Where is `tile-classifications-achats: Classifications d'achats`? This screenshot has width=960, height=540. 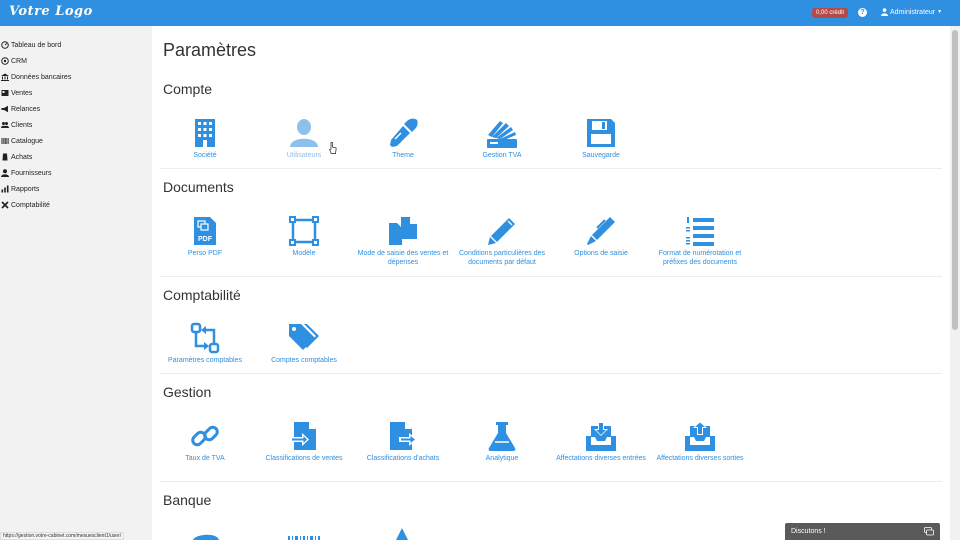 tile-classifications-achats: Classifications d'achats is located at coordinates (403, 441).